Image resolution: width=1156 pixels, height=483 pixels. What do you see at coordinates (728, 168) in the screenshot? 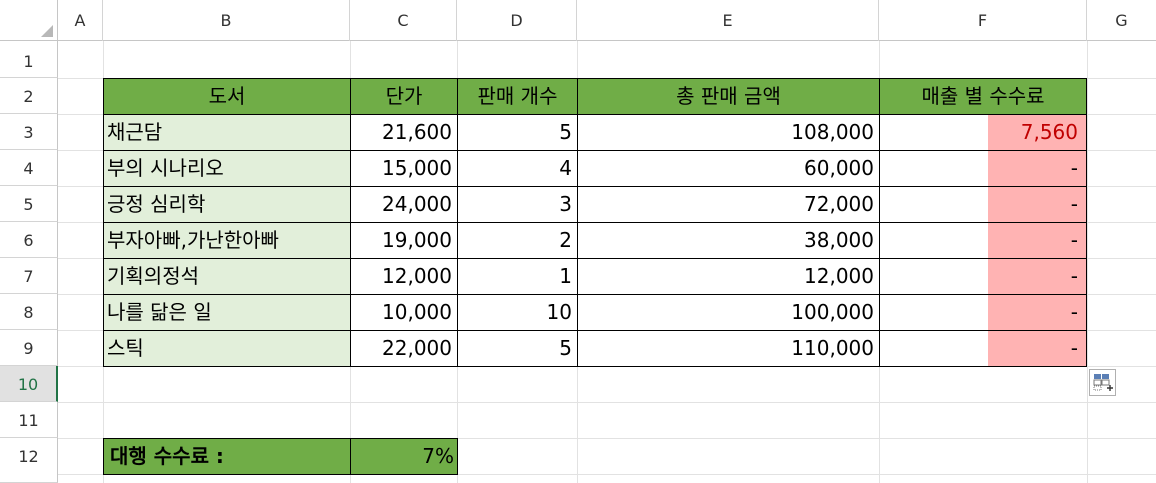
I see `total-cell: 60,000` at bounding box center [728, 168].